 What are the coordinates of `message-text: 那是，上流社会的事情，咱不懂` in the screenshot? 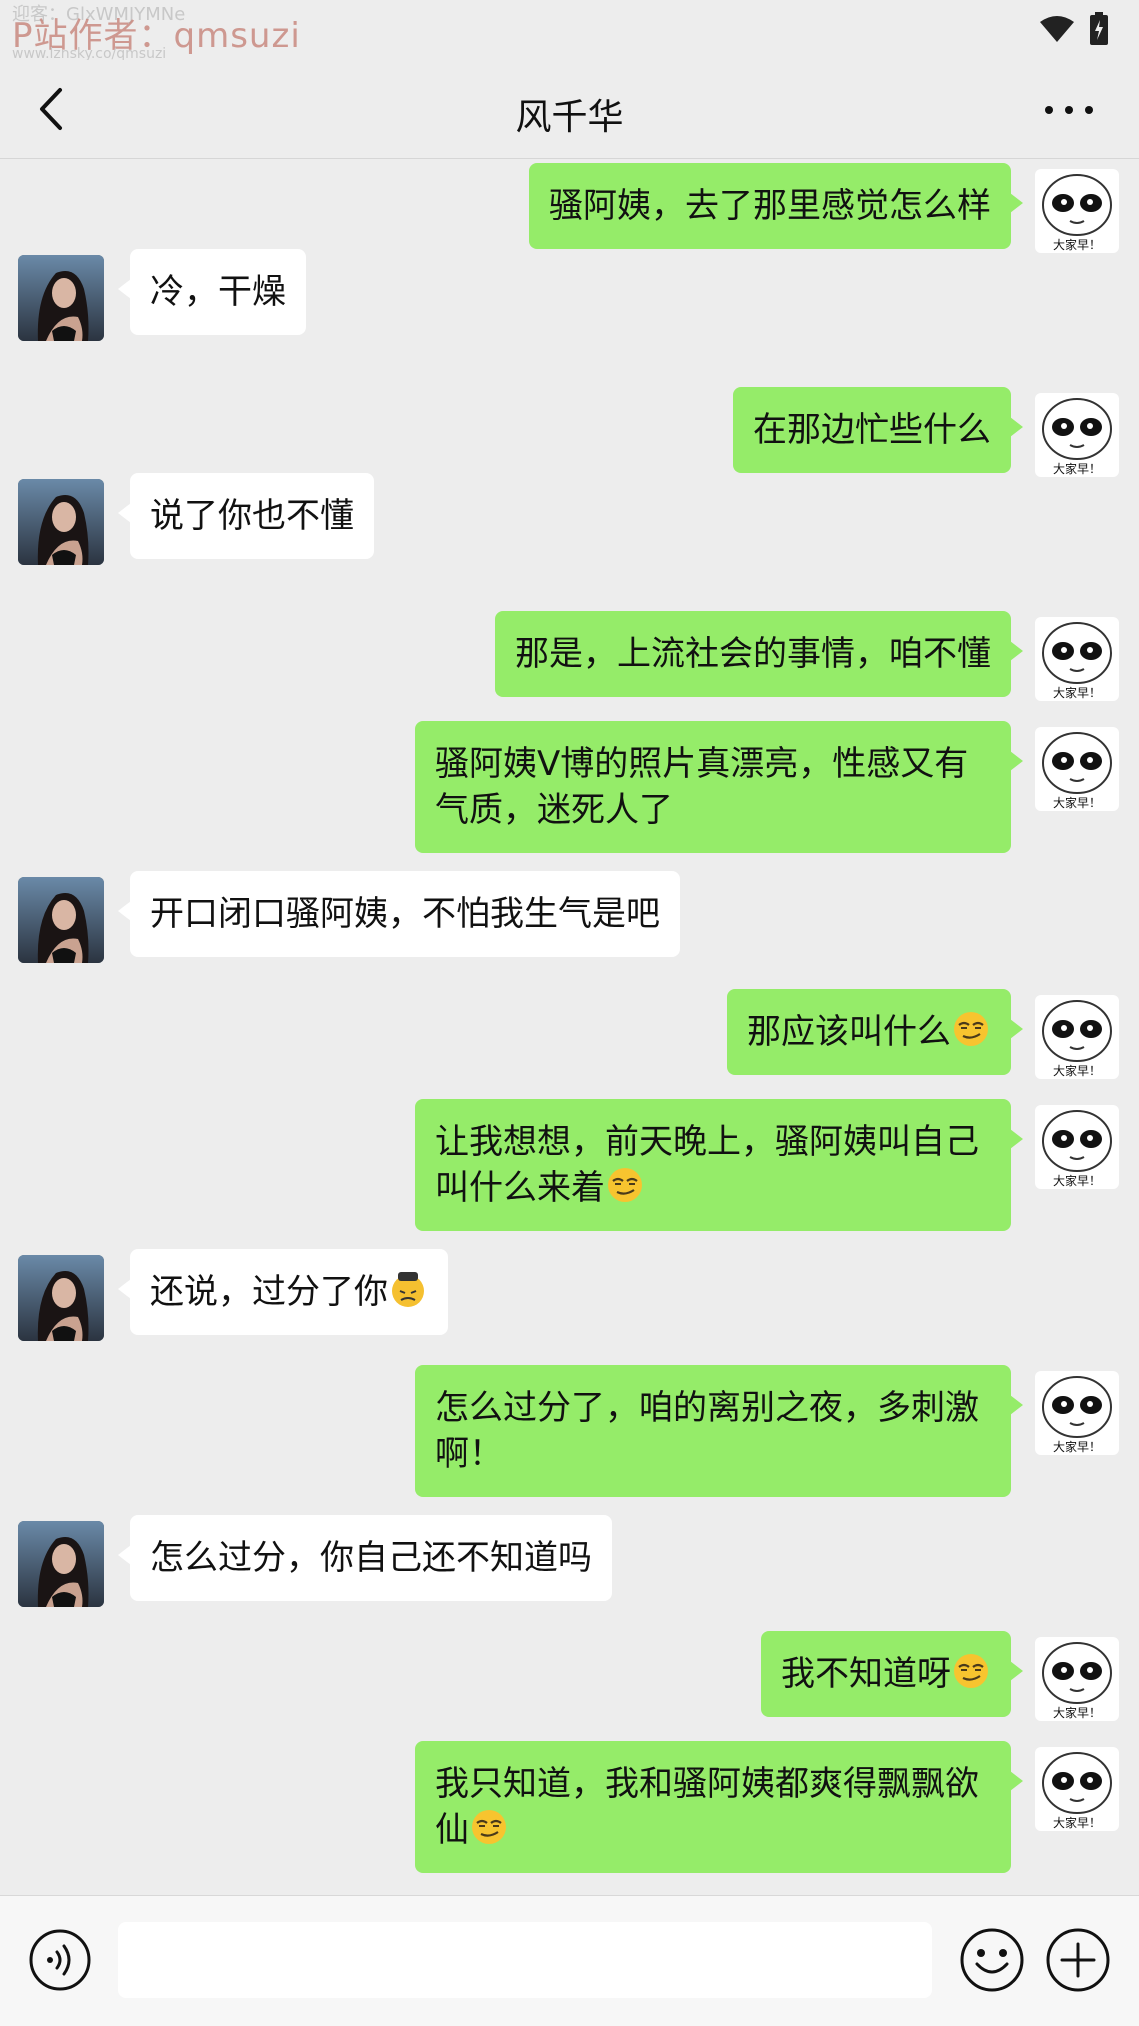 It's located at (753, 654).